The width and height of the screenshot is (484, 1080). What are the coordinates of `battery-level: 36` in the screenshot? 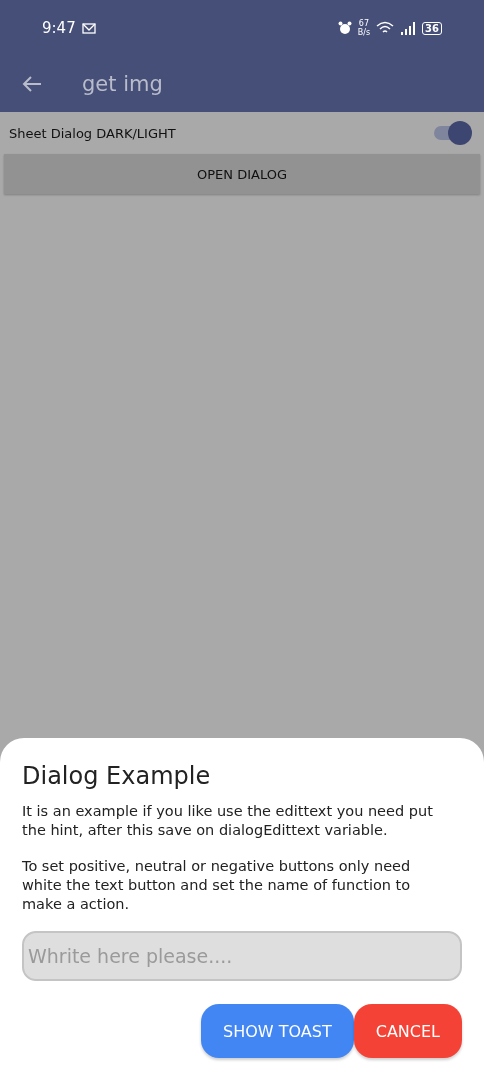 It's located at (432, 28).